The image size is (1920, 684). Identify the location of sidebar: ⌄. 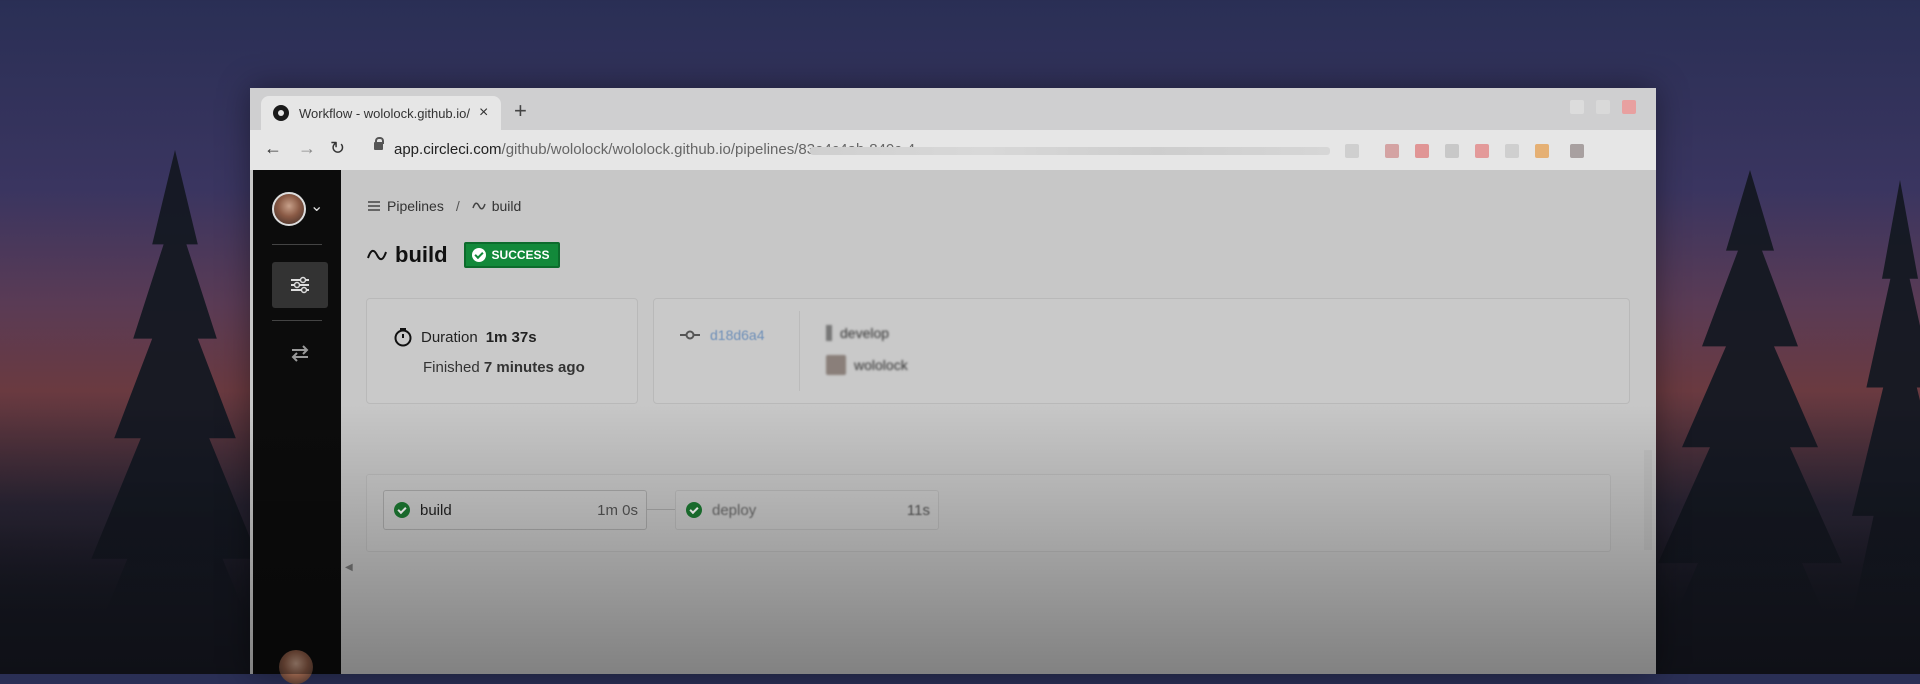
(297, 427).